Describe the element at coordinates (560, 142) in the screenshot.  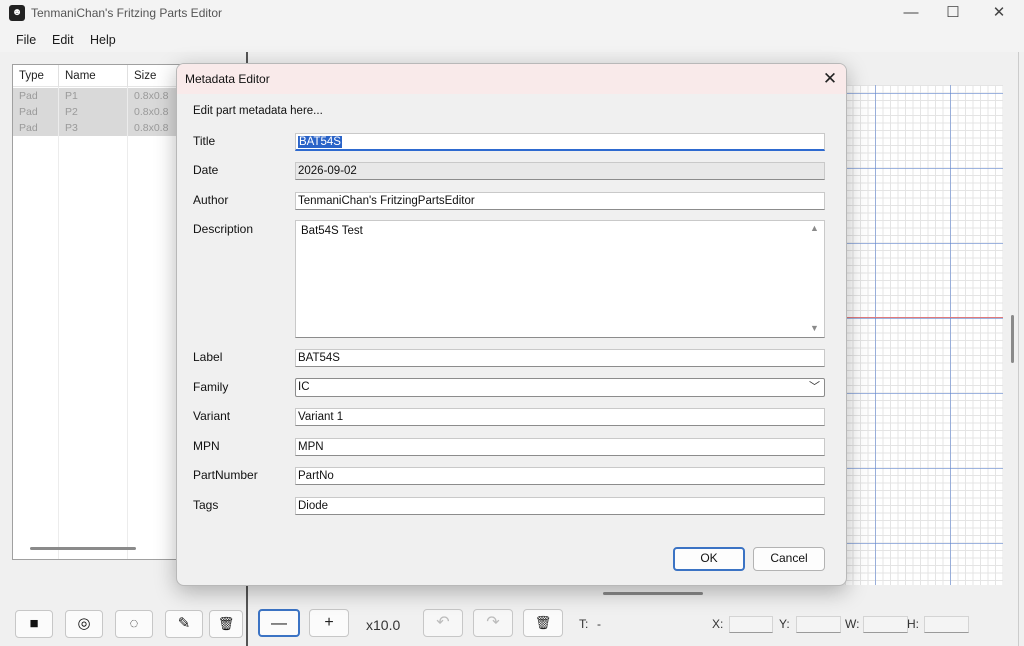
I see `title-field: BAT54S` at that location.